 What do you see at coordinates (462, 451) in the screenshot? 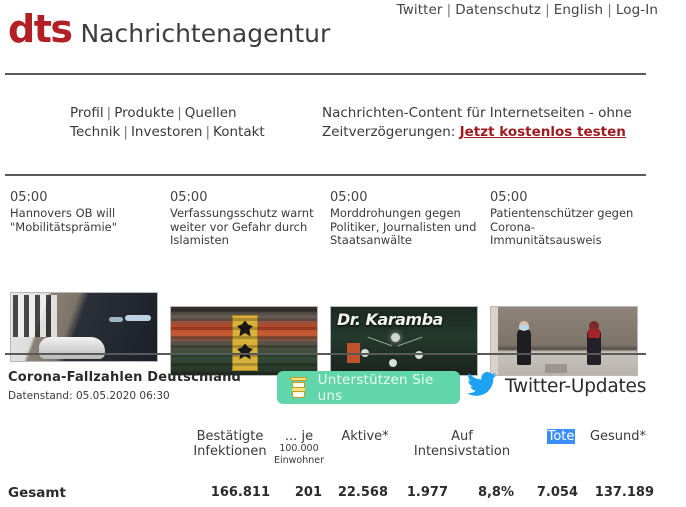
I see `column-header-line-2: Intensivstation` at bounding box center [462, 451].